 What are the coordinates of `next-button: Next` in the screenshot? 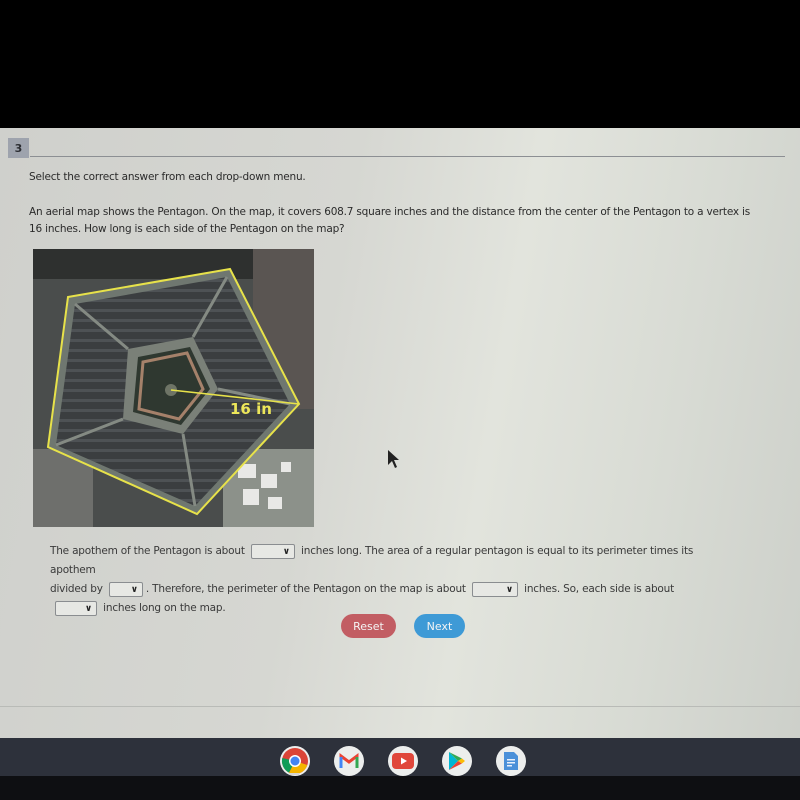 It's located at (439, 626).